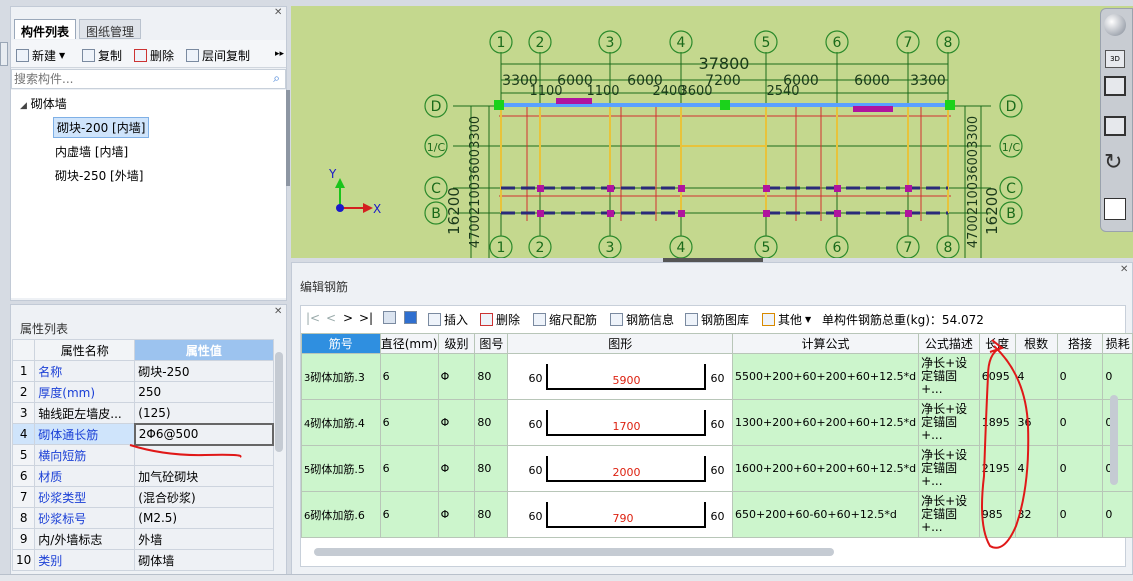 This screenshot has height=581, width=1133. Describe the element at coordinates (142, 560) in the screenshot. I see `property-row: 10 类别 砌体墙` at that location.